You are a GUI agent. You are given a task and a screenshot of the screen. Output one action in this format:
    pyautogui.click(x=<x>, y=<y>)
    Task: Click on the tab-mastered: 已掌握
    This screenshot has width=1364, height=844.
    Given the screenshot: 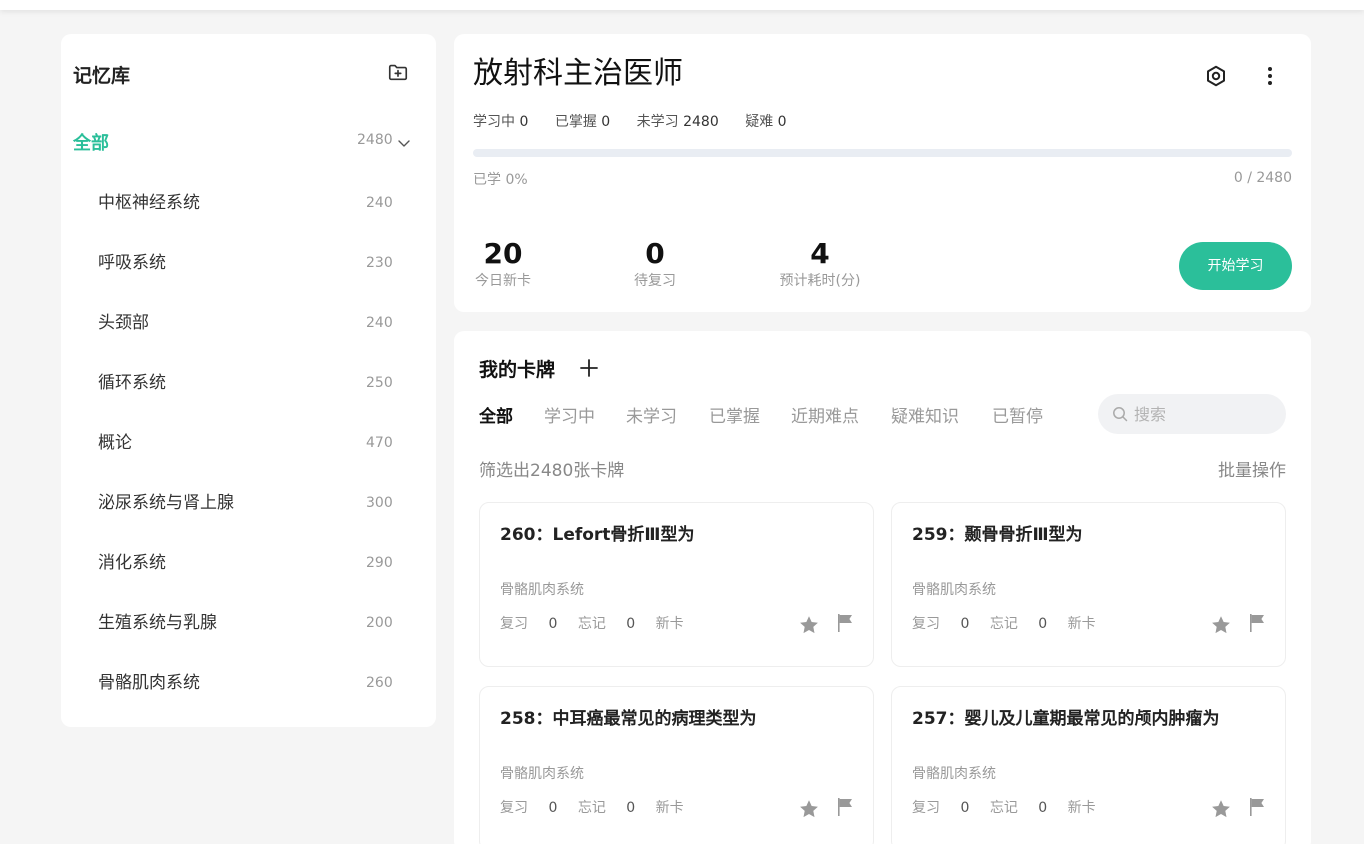 What is the action you would take?
    pyautogui.click(x=734, y=417)
    